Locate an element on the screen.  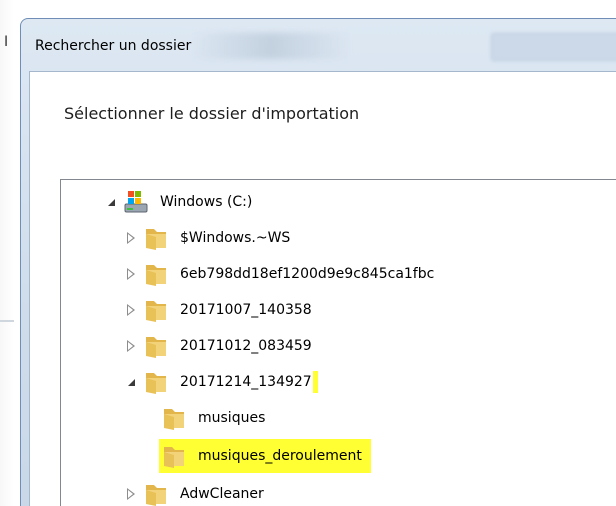
tree-item-20171012: 20171012_083459 is located at coordinates (338, 346).